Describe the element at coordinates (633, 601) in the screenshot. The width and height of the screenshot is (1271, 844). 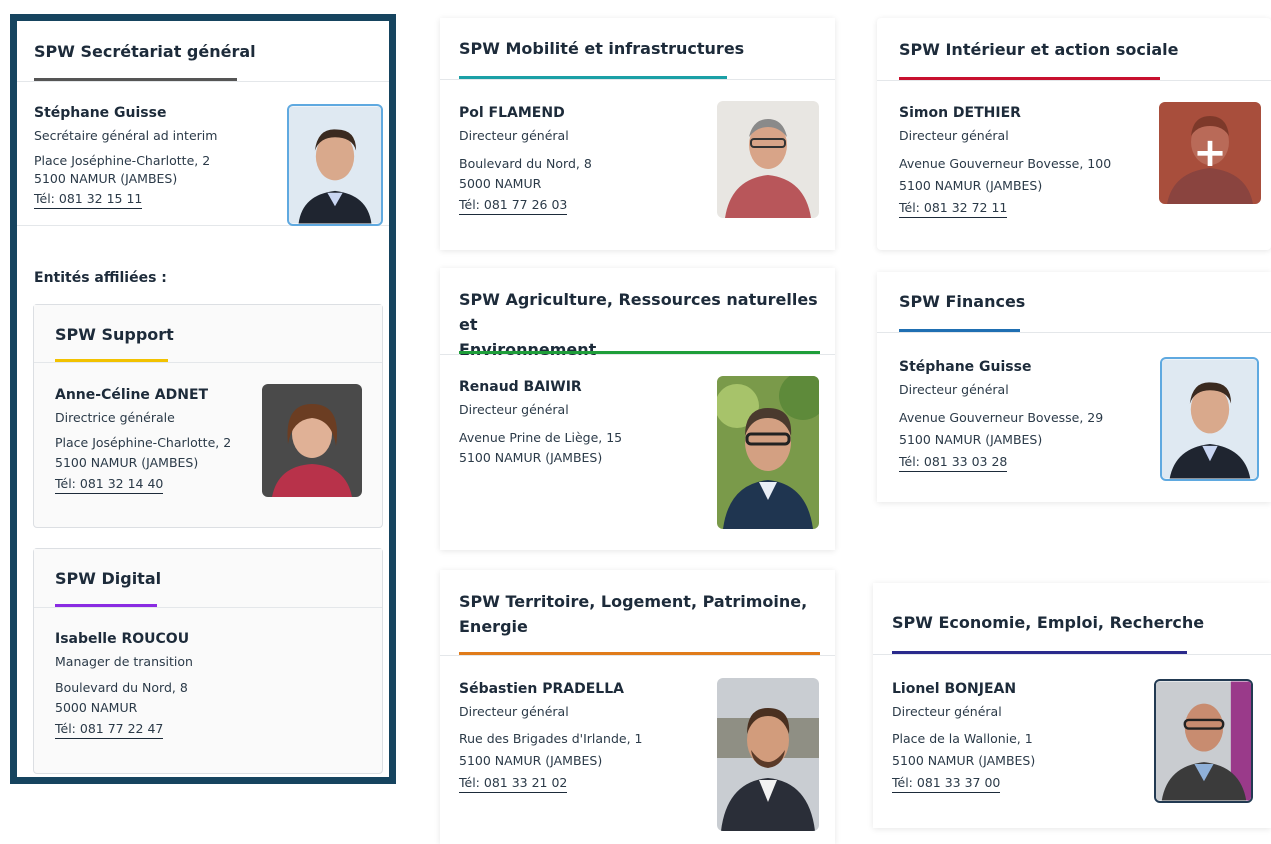
I see `card-title-line: SPW Territoire, Logement, Patrimoine,` at that location.